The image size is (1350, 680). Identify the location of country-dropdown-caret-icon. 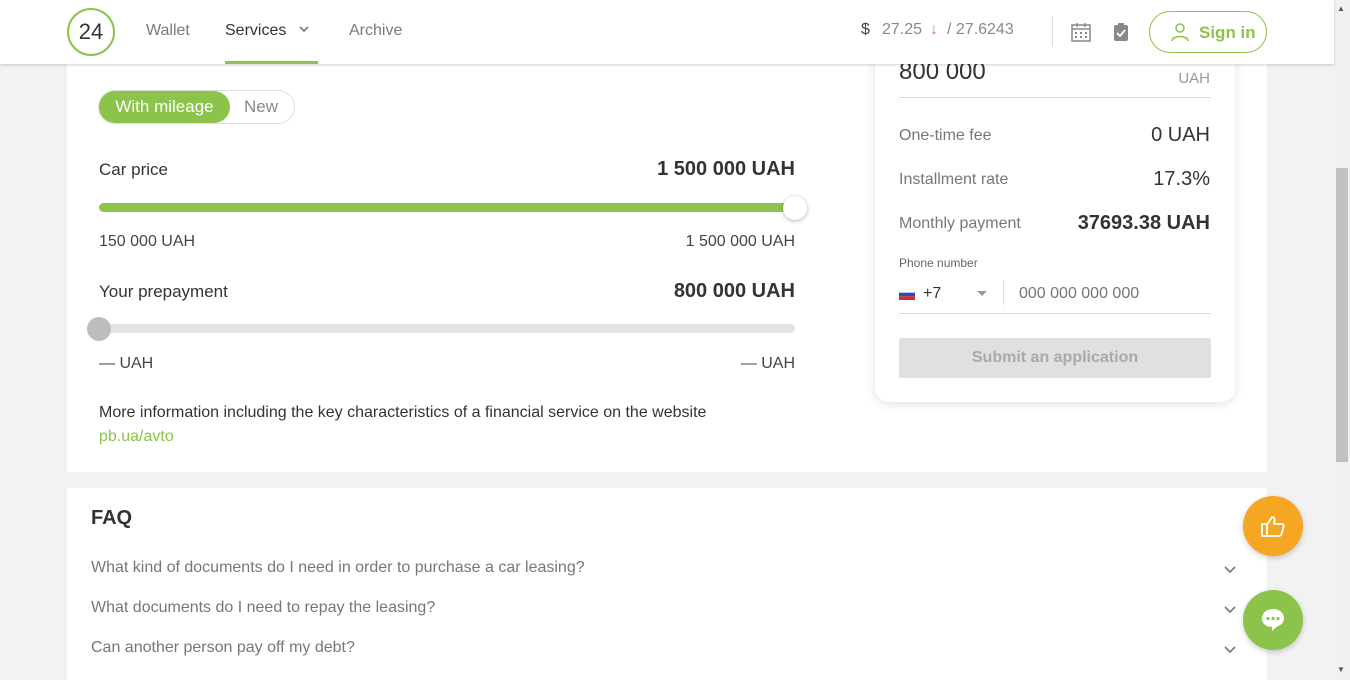
(982, 294).